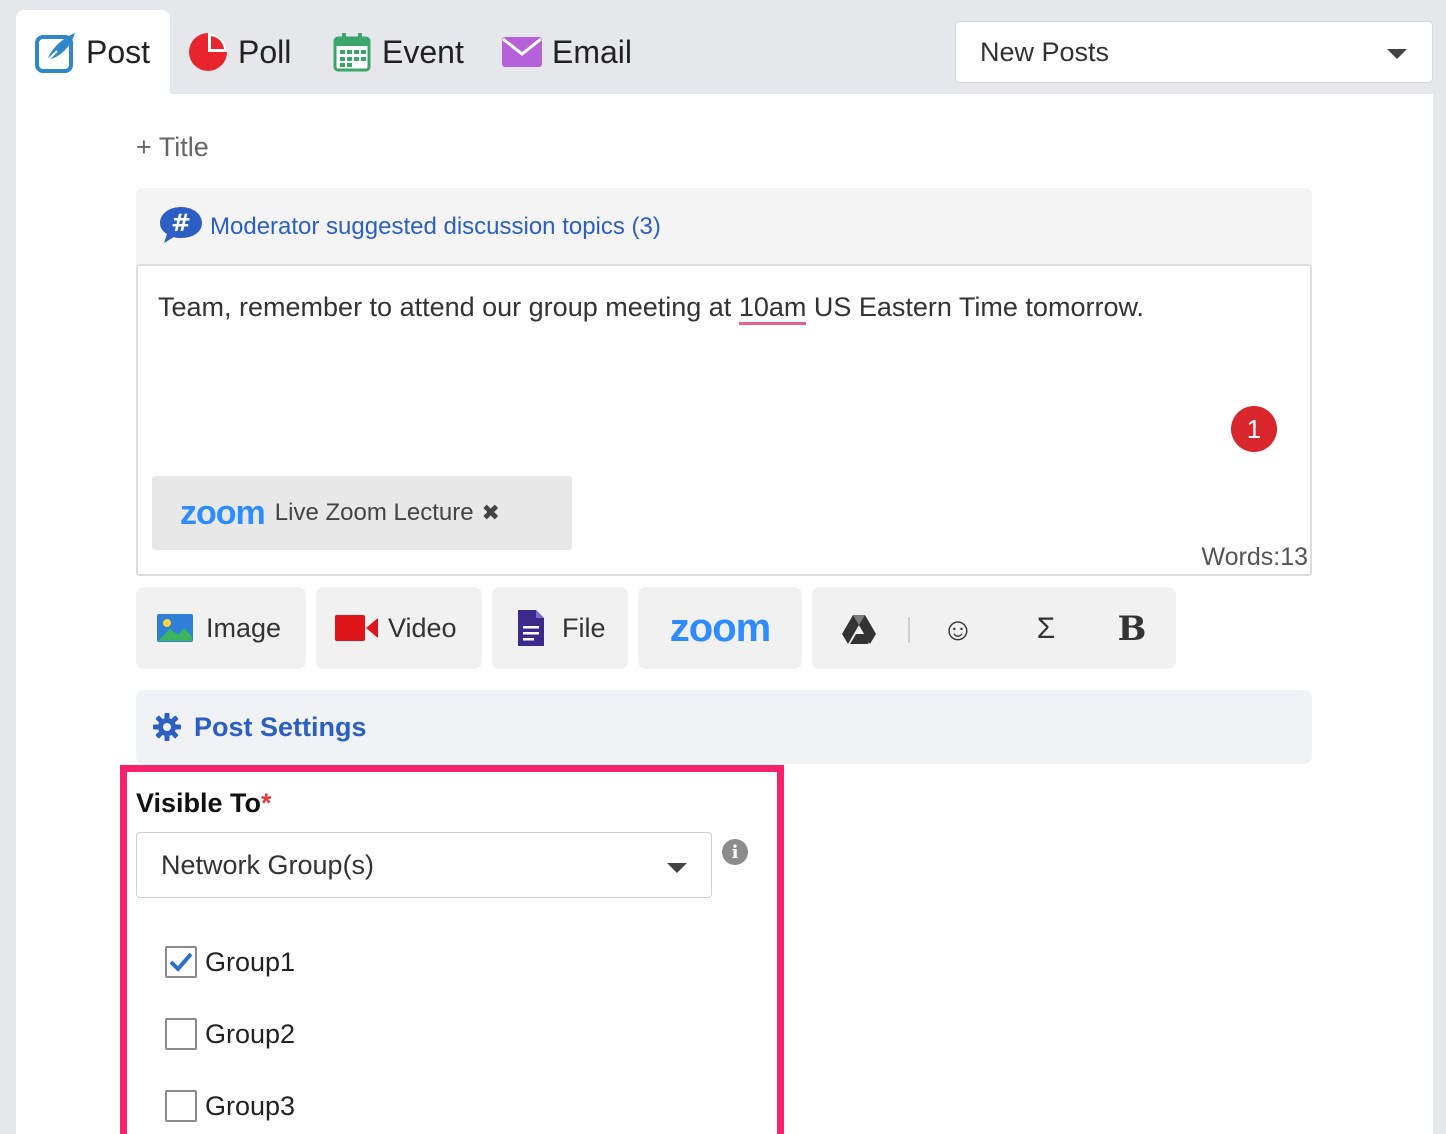 The width and height of the screenshot is (1446, 1134). I want to click on calendar-icon, so click(352, 52).